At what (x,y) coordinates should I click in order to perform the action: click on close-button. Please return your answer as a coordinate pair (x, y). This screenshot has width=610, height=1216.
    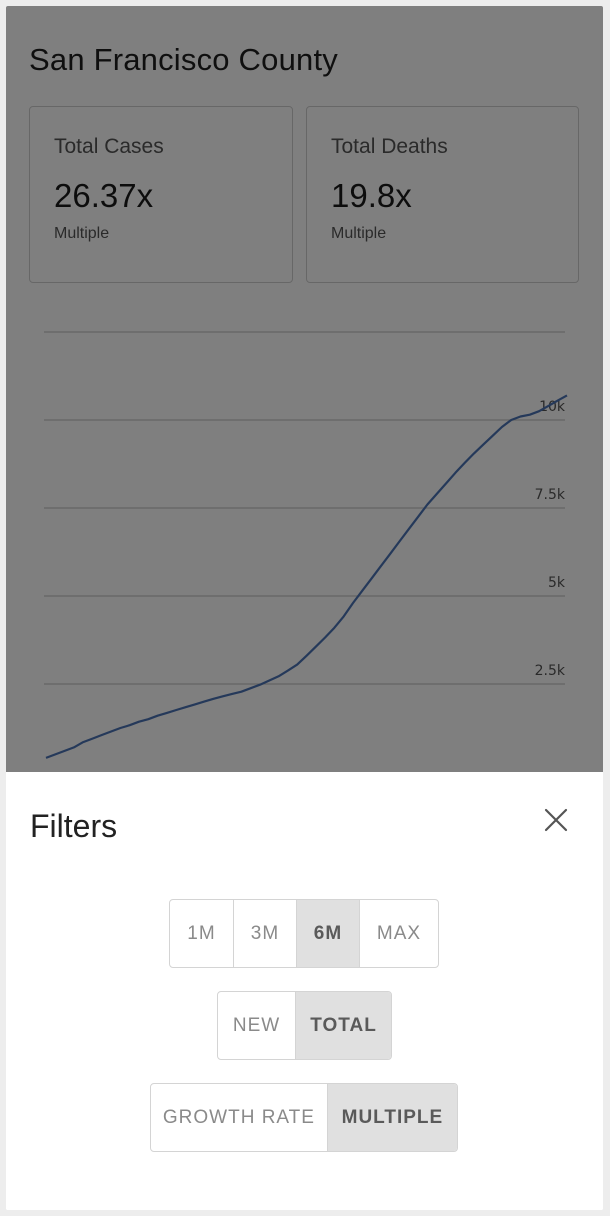
    Looking at the image, I should click on (556, 820).